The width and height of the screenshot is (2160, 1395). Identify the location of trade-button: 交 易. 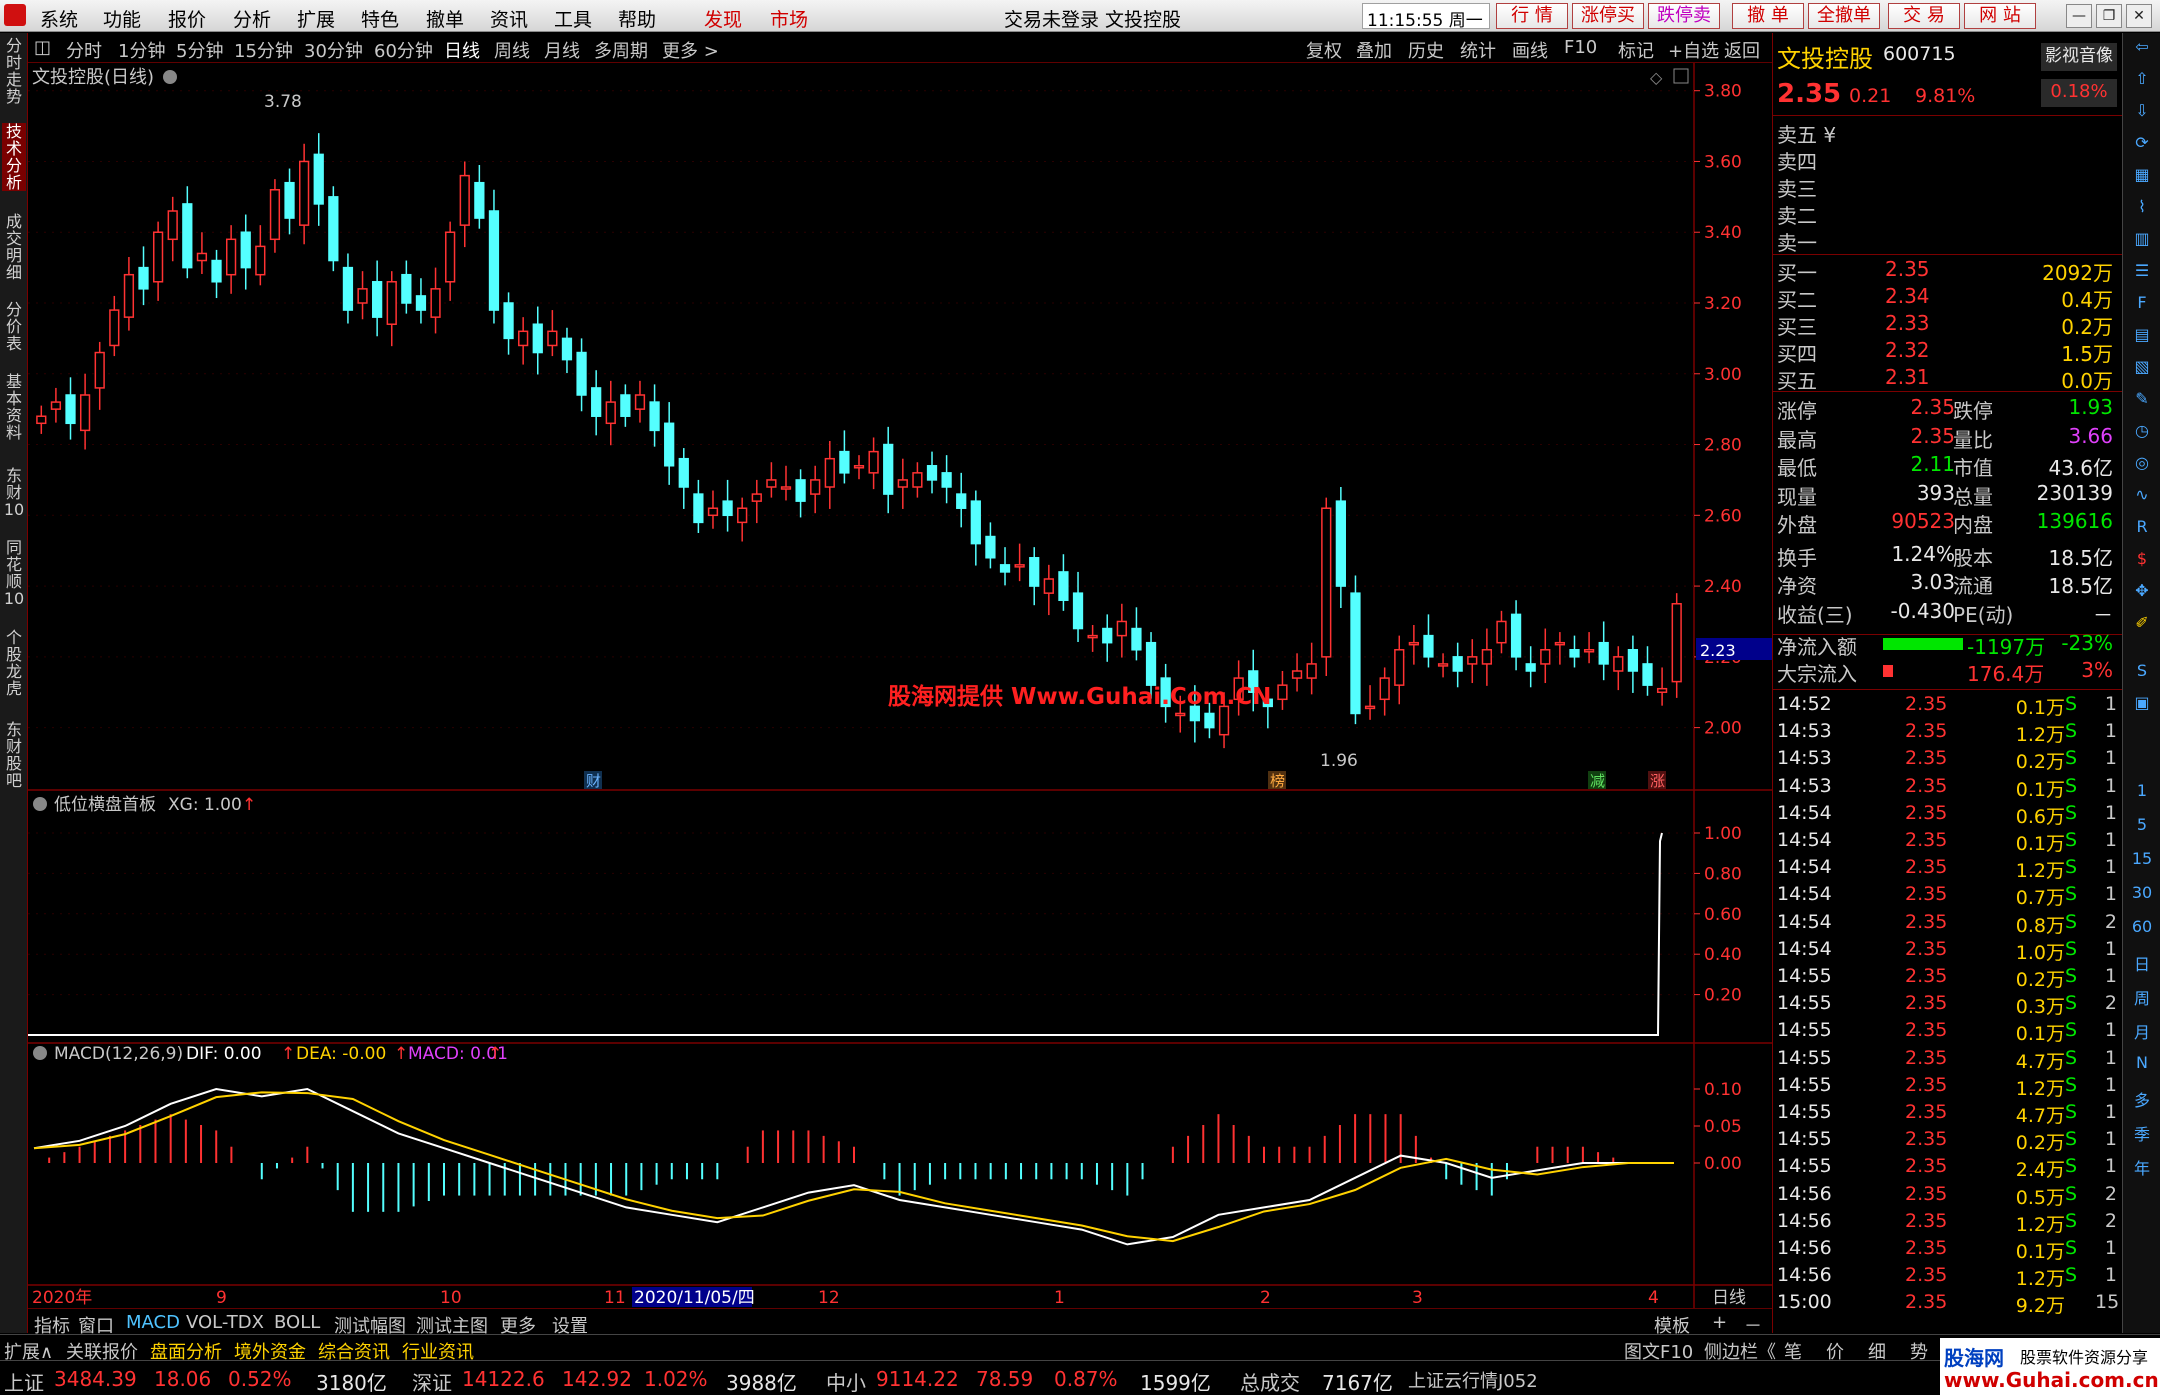
(1924, 16).